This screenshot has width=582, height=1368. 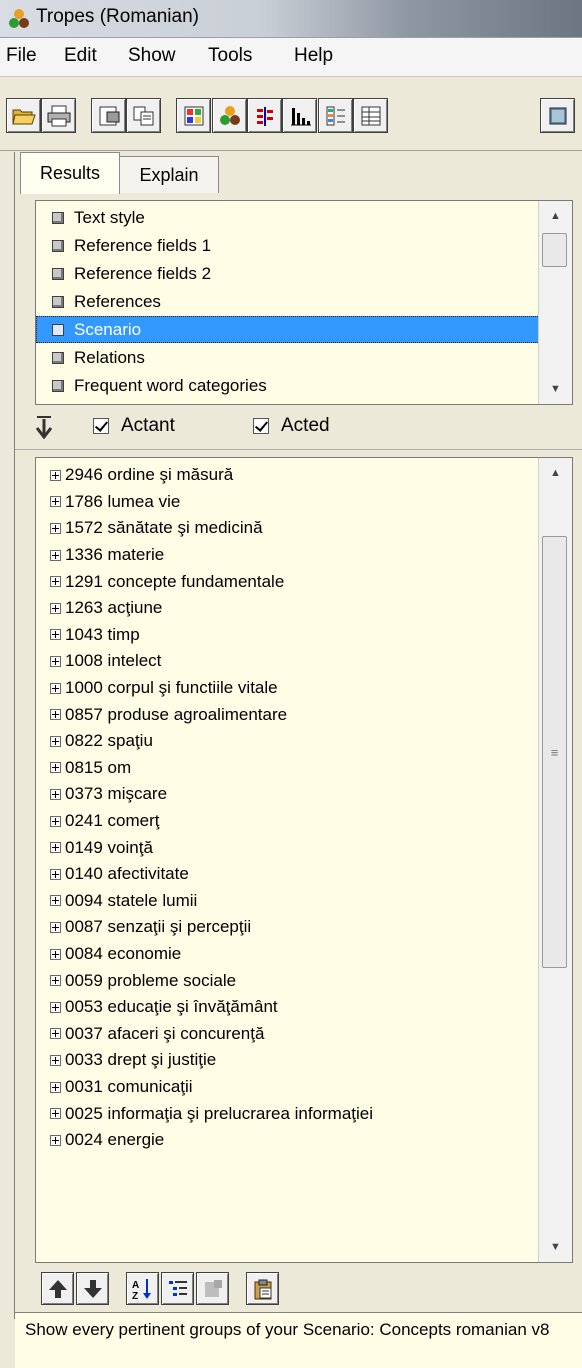 What do you see at coordinates (142, 1288) in the screenshot?
I see `sort-az-button: AZ` at bounding box center [142, 1288].